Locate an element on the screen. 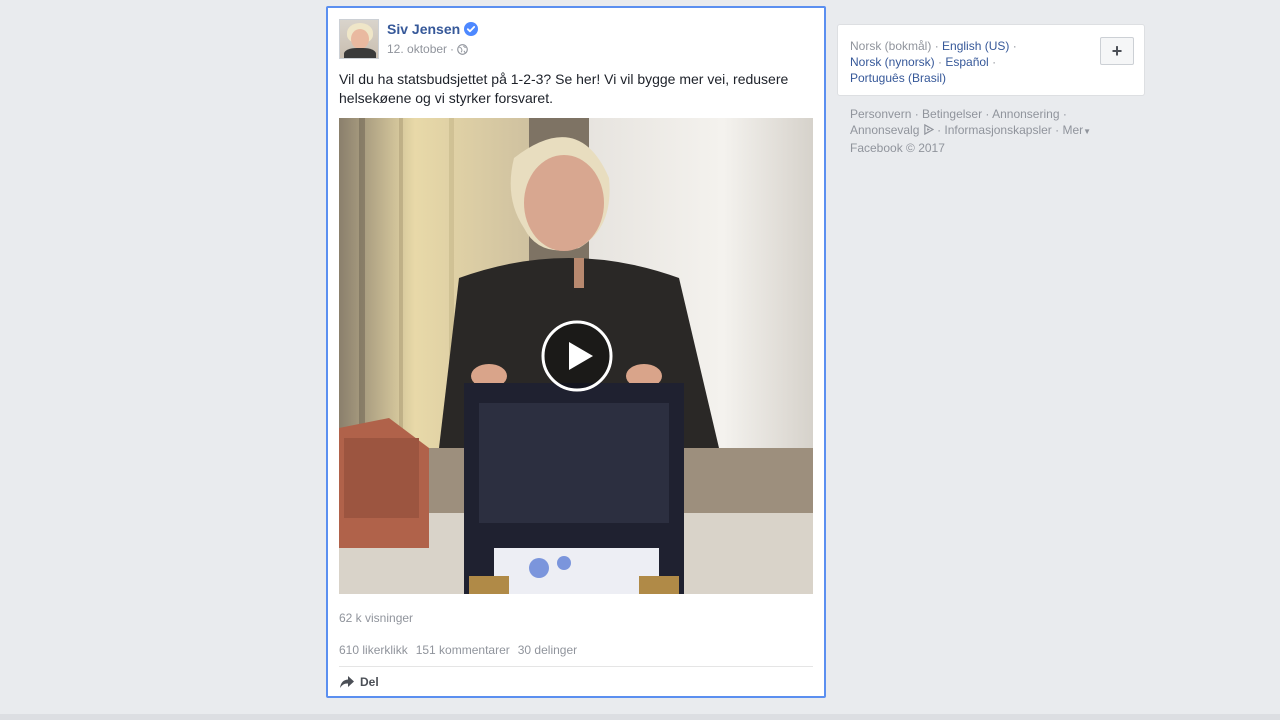 The height and width of the screenshot is (720, 1280). verified-badge-icon is located at coordinates (471, 29).